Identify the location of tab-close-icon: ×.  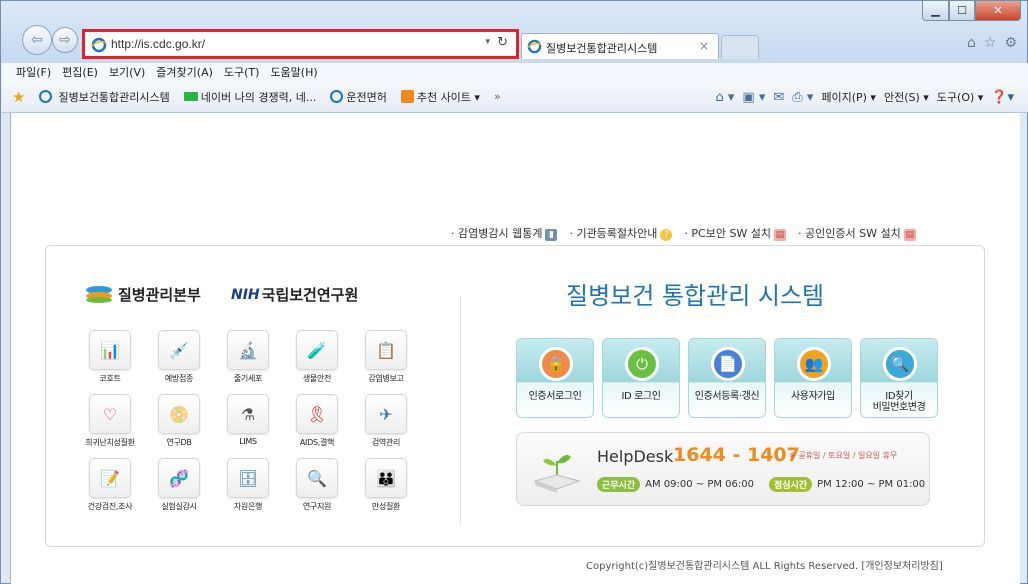
(704, 46).